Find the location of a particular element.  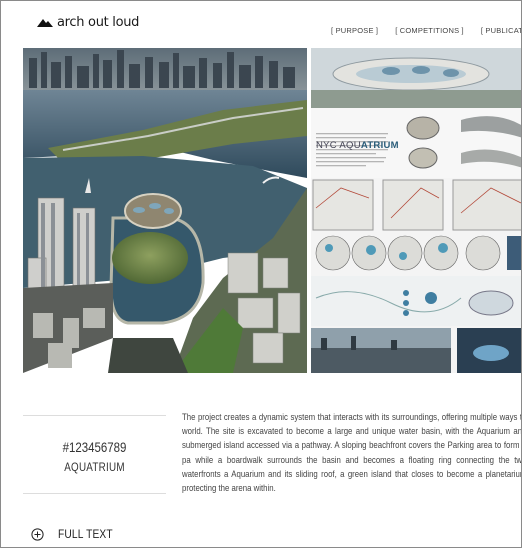

project-name: AQUATRIUM is located at coordinates (94, 467).